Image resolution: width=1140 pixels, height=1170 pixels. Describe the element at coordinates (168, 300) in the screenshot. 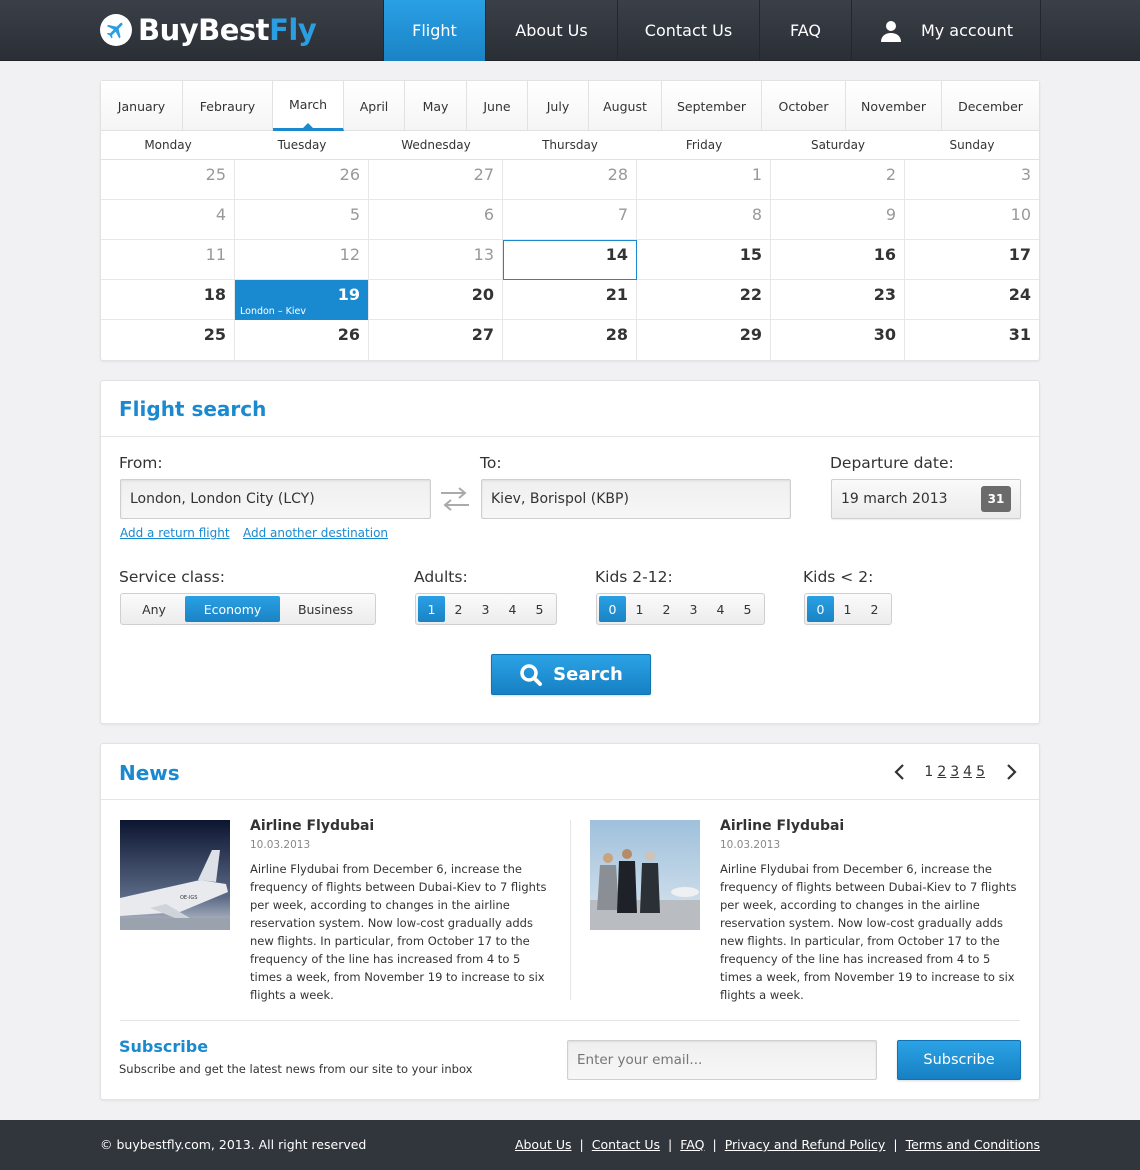

I see `calendar-day: 18` at that location.